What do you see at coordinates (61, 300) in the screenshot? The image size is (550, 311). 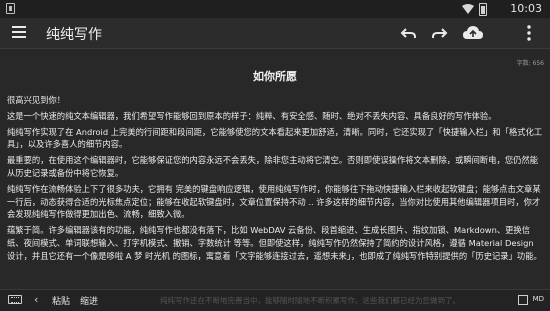 I see `paste-button: 粘贴` at bounding box center [61, 300].